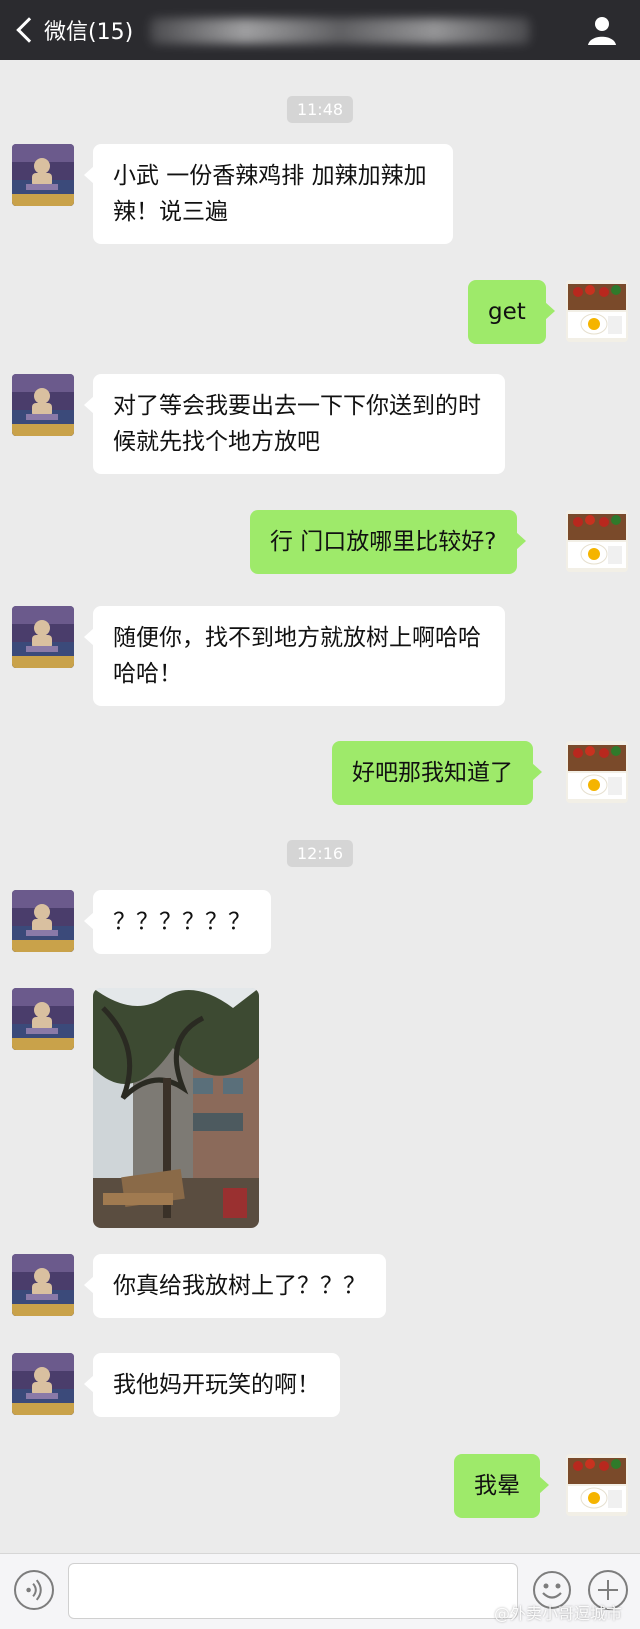 Image resolution: width=640 pixels, height=1629 pixels. What do you see at coordinates (294, 424) in the screenshot?
I see `message-bubble-received: 对了等会我要出去一下下你送到的时候就先找个地方放吧` at bounding box center [294, 424].